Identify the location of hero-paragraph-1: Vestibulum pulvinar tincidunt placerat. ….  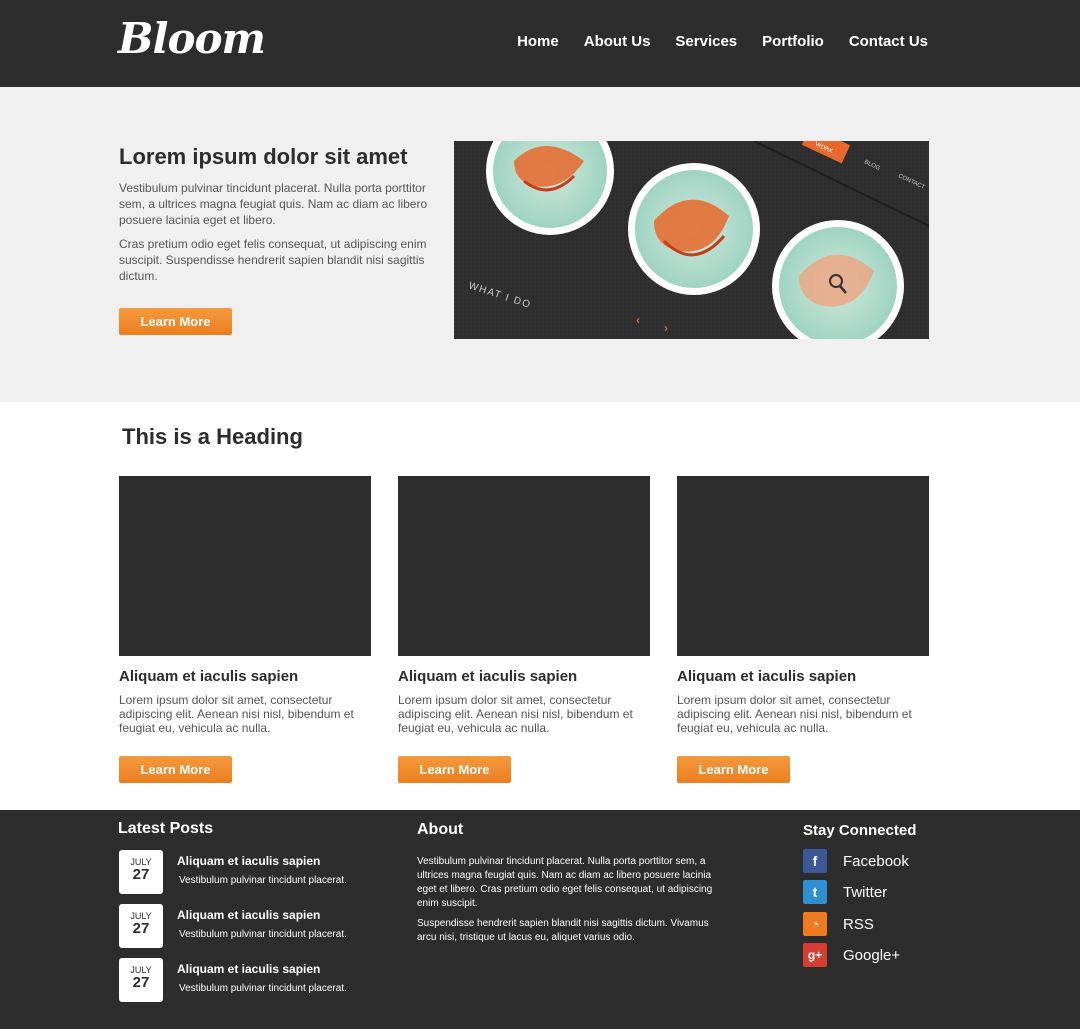
(273, 204).